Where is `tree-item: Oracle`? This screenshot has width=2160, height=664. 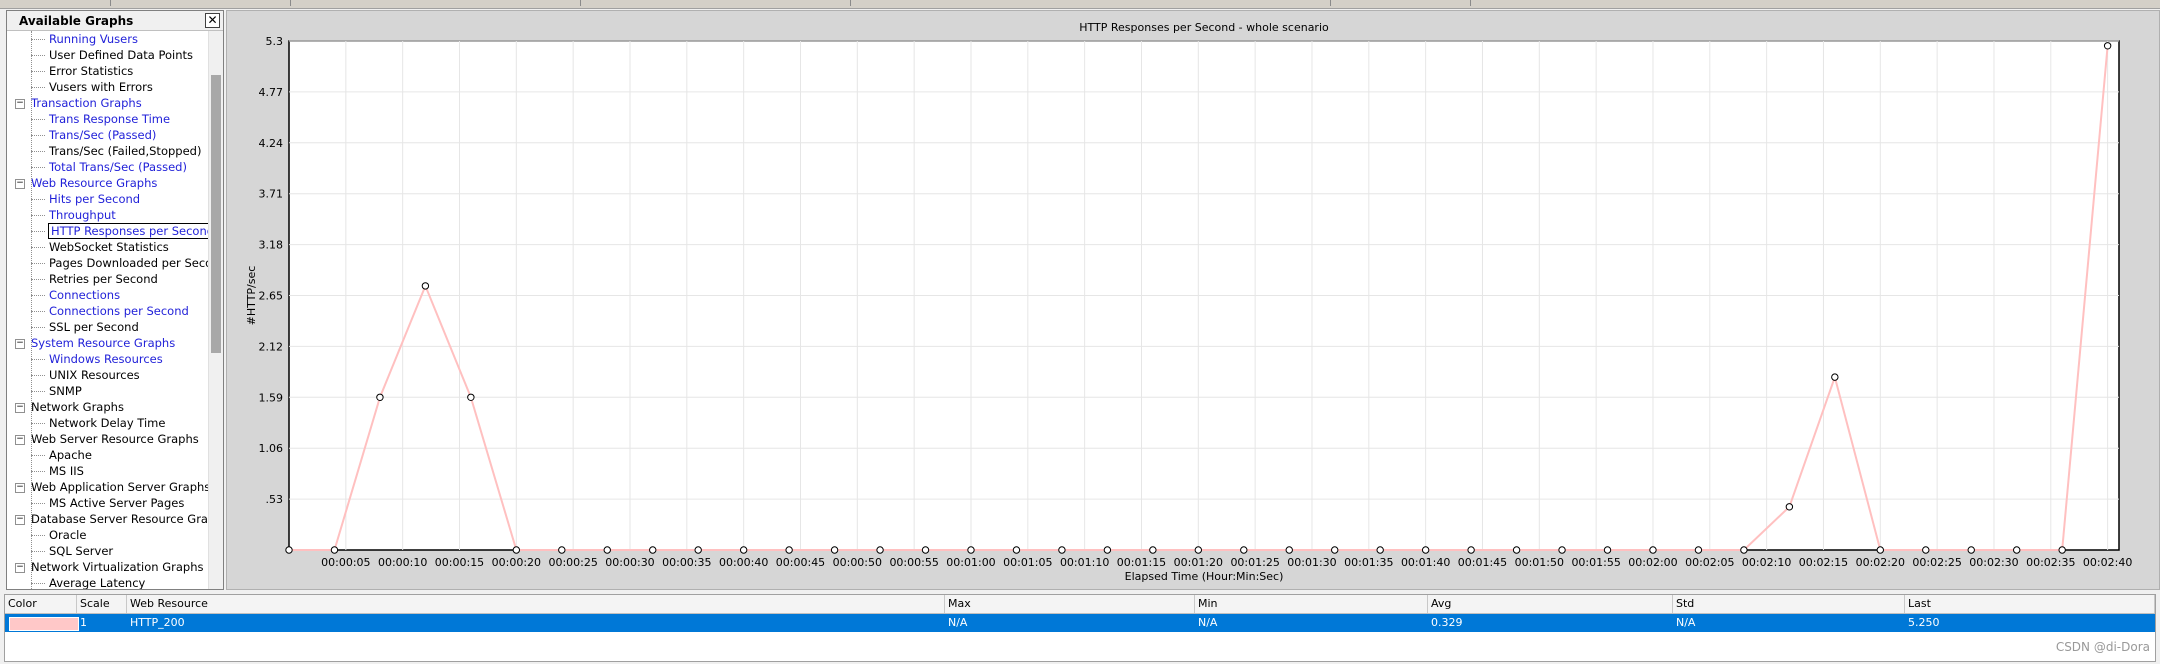
tree-item: Oracle is located at coordinates (67, 535).